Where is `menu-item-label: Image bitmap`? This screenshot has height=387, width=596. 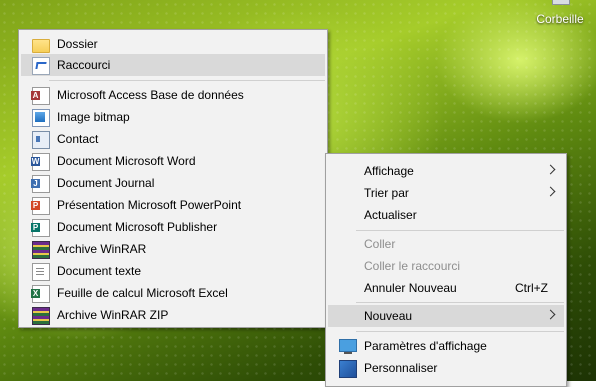 menu-item-label: Image bitmap is located at coordinates (93, 117).